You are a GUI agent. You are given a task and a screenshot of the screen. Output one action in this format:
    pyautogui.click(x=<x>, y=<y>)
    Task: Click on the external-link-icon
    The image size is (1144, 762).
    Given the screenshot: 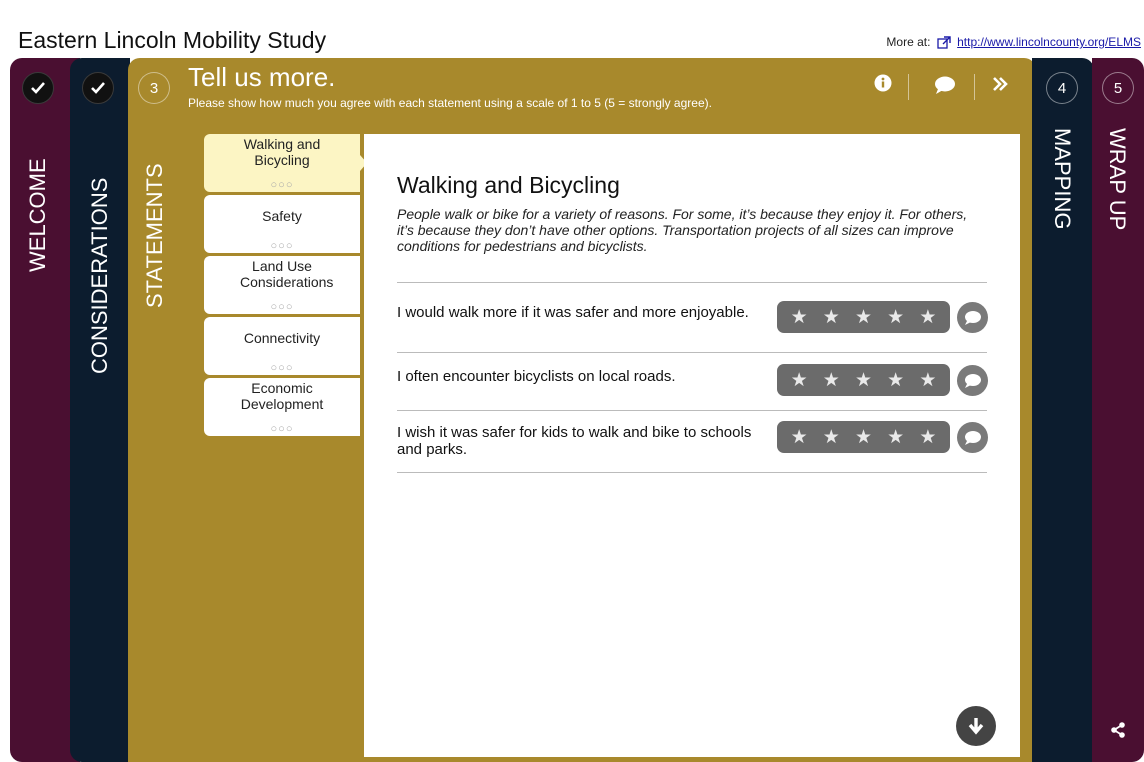 What is the action you would take?
    pyautogui.click(x=944, y=42)
    